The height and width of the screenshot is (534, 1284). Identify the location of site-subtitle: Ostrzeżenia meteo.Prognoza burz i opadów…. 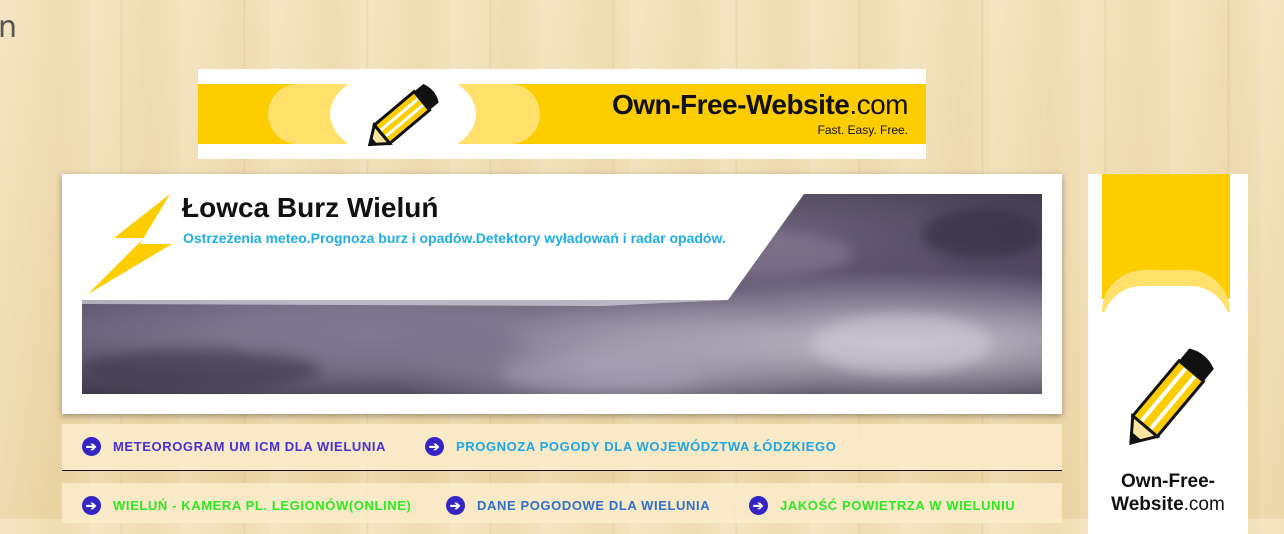
(454, 238).